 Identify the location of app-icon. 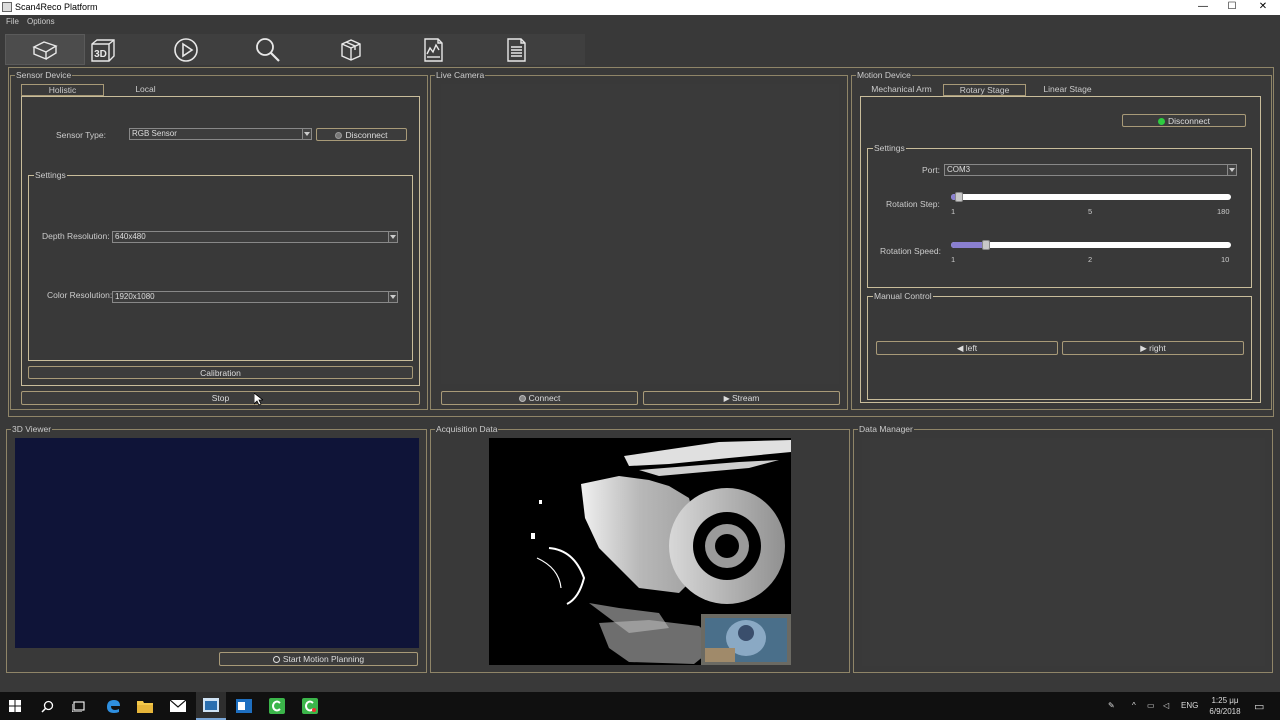
(7, 7).